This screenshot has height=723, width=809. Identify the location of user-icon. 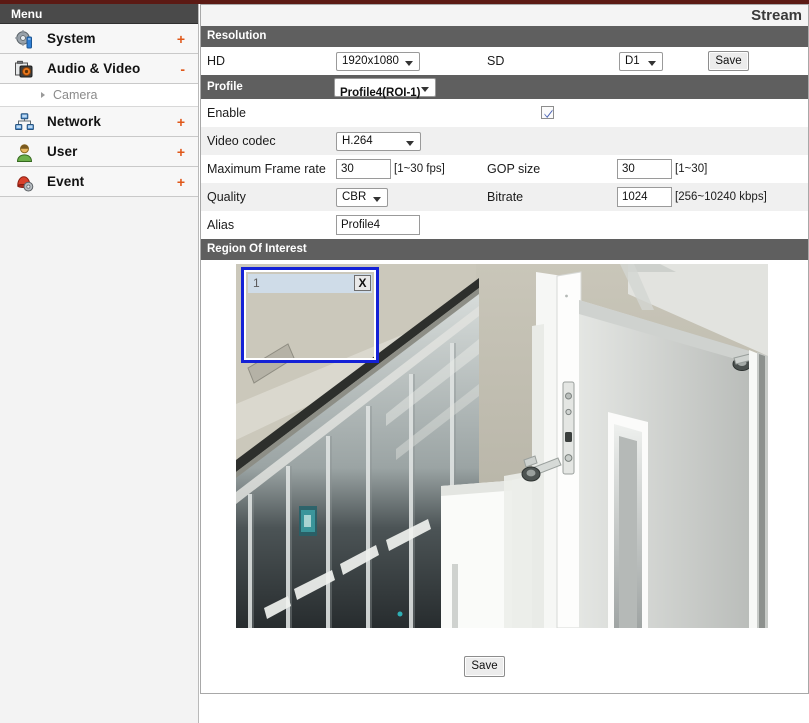
(24, 152).